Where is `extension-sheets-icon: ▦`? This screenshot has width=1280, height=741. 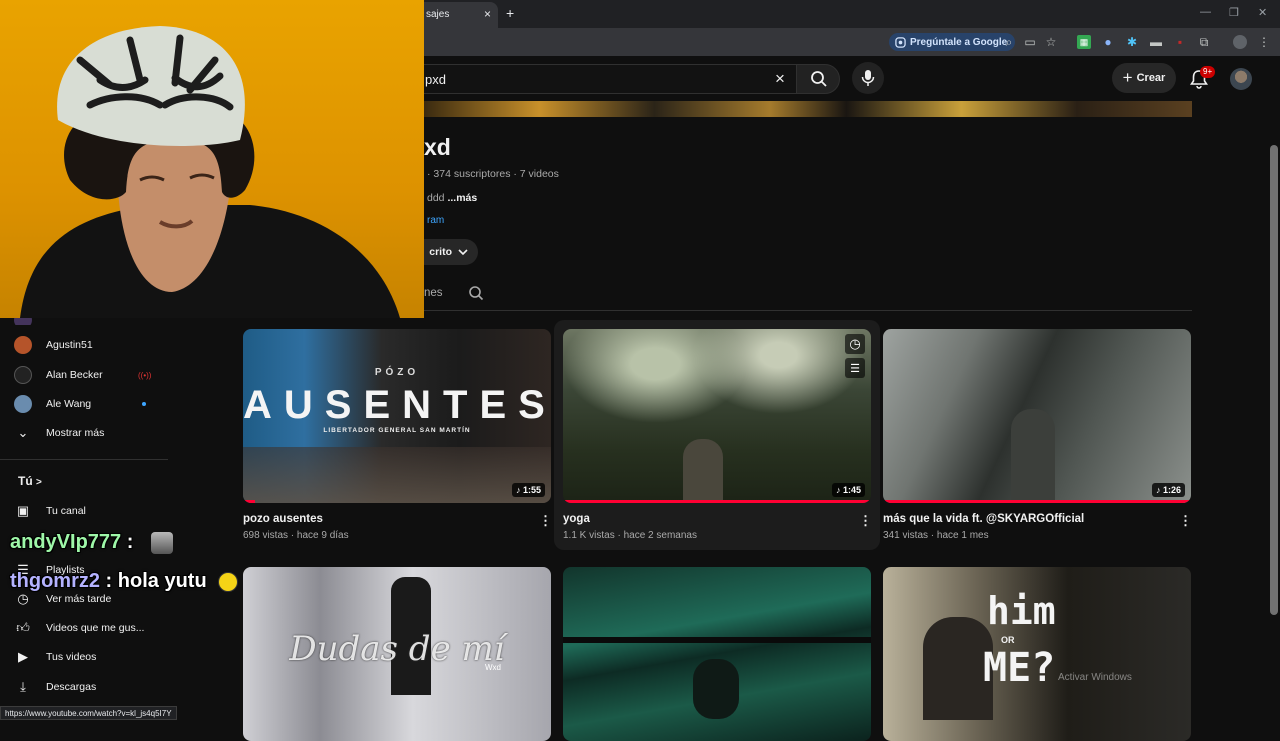 extension-sheets-icon: ▦ is located at coordinates (1084, 42).